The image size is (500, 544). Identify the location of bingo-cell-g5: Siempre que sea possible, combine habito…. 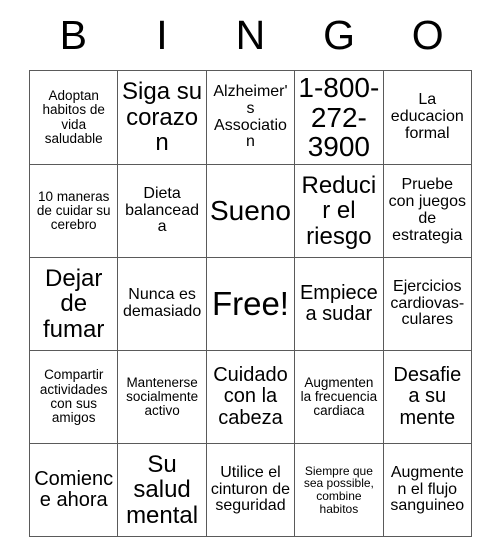
(339, 490).